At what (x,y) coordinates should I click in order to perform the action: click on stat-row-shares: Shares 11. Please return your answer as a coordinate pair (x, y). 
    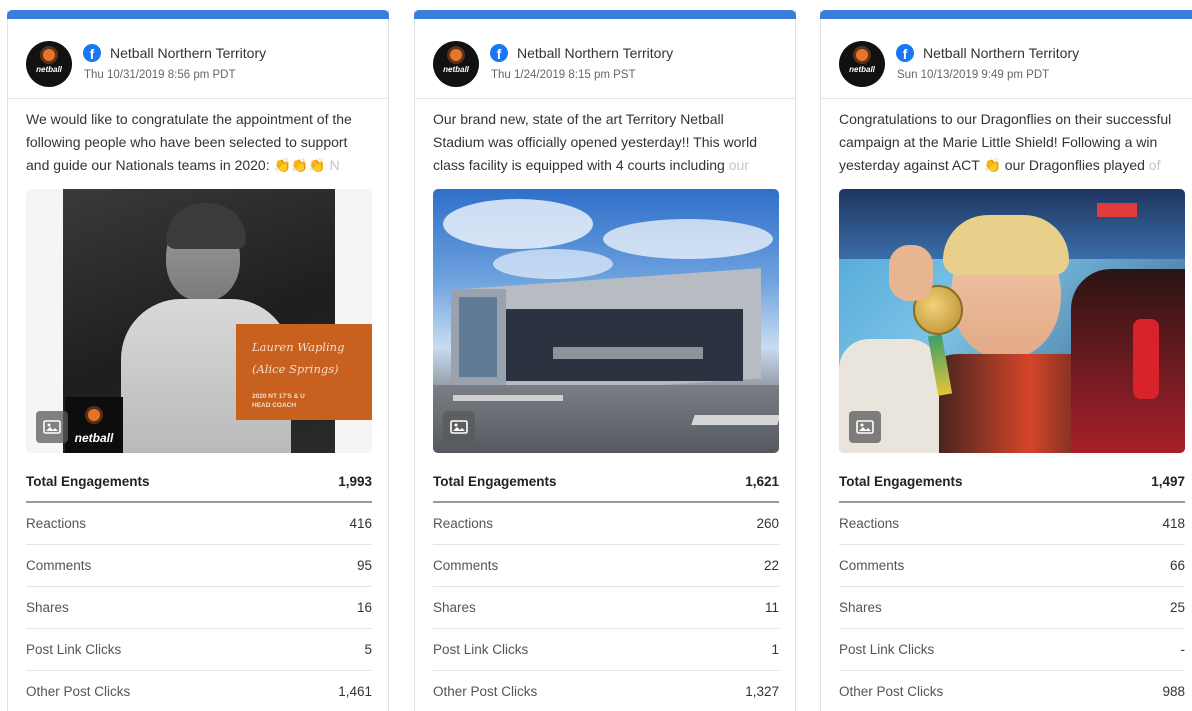
    Looking at the image, I should click on (606, 608).